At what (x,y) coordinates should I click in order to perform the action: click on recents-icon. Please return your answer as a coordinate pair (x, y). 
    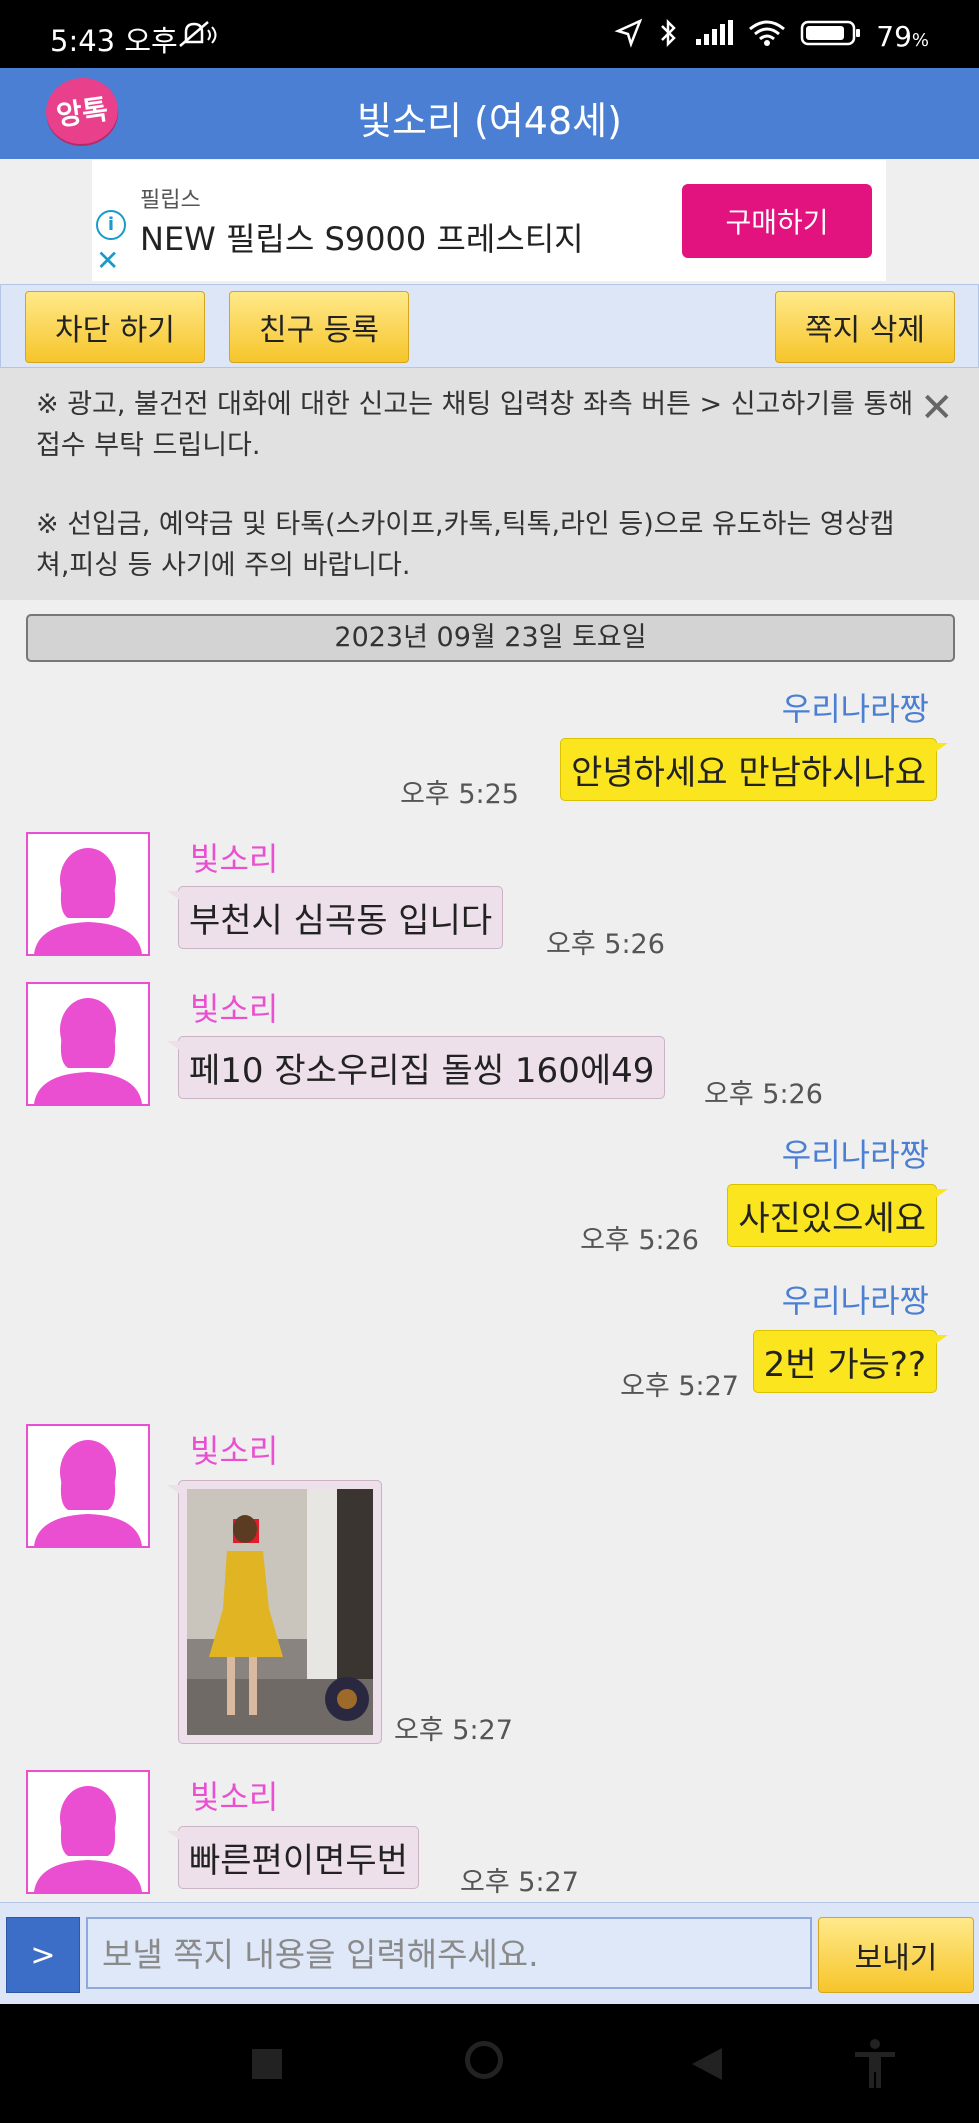
    Looking at the image, I should click on (267, 2064).